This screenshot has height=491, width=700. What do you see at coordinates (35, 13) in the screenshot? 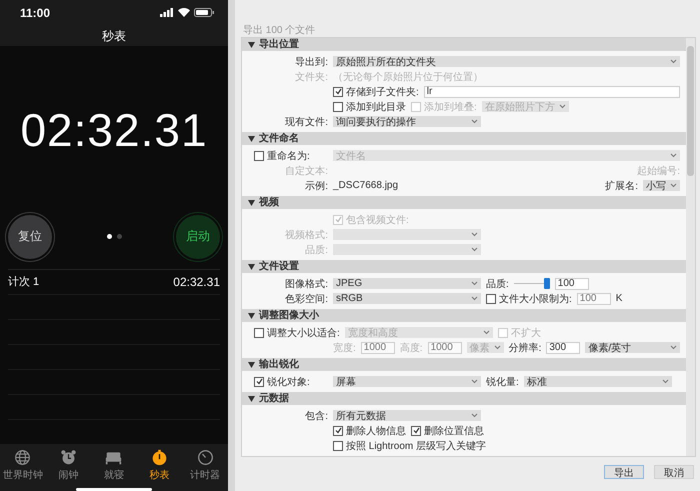
I see `status-time: 11:00` at bounding box center [35, 13].